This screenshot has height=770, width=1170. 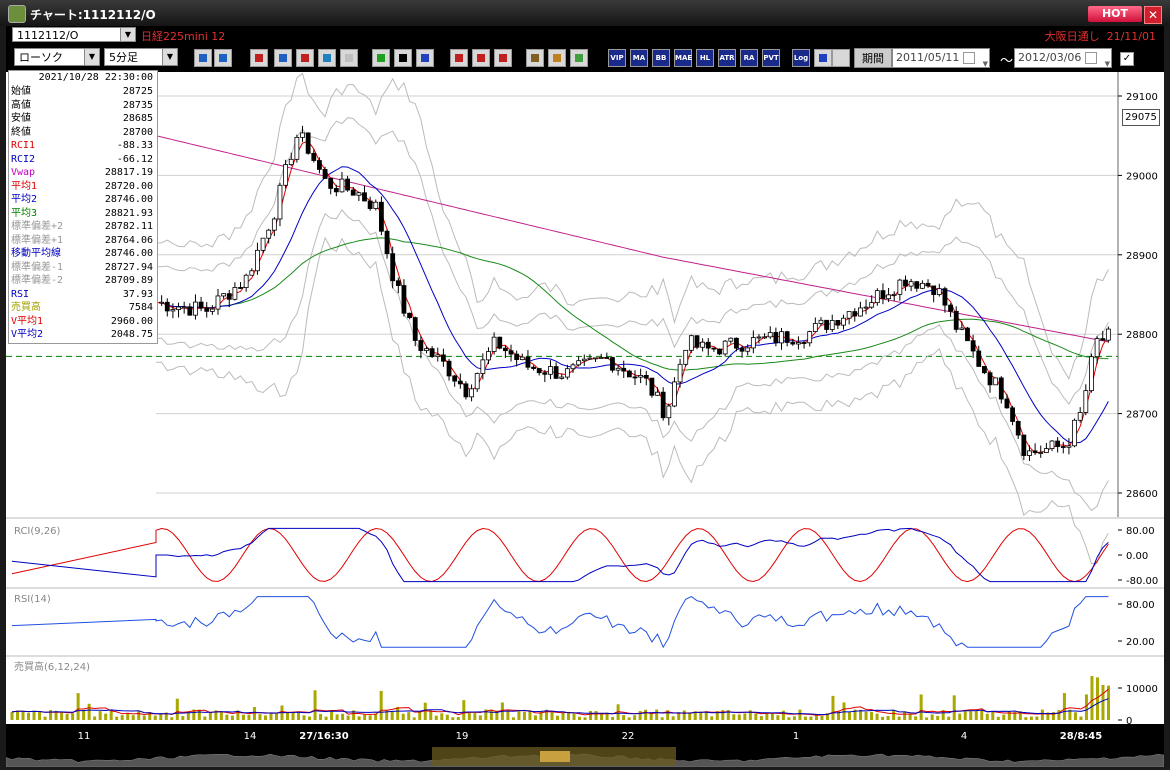 What do you see at coordinates (1115, 14) in the screenshot?
I see `hot-button: HOT` at bounding box center [1115, 14].